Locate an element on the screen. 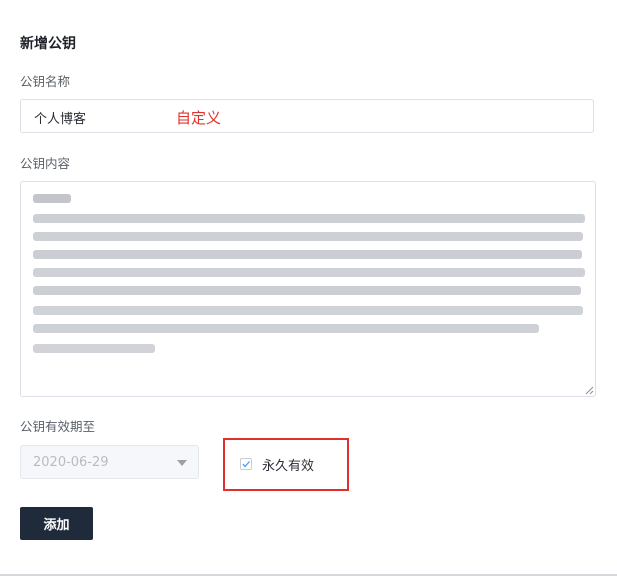 This screenshot has height=577, width=617. checkmark-icon is located at coordinates (246, 464).